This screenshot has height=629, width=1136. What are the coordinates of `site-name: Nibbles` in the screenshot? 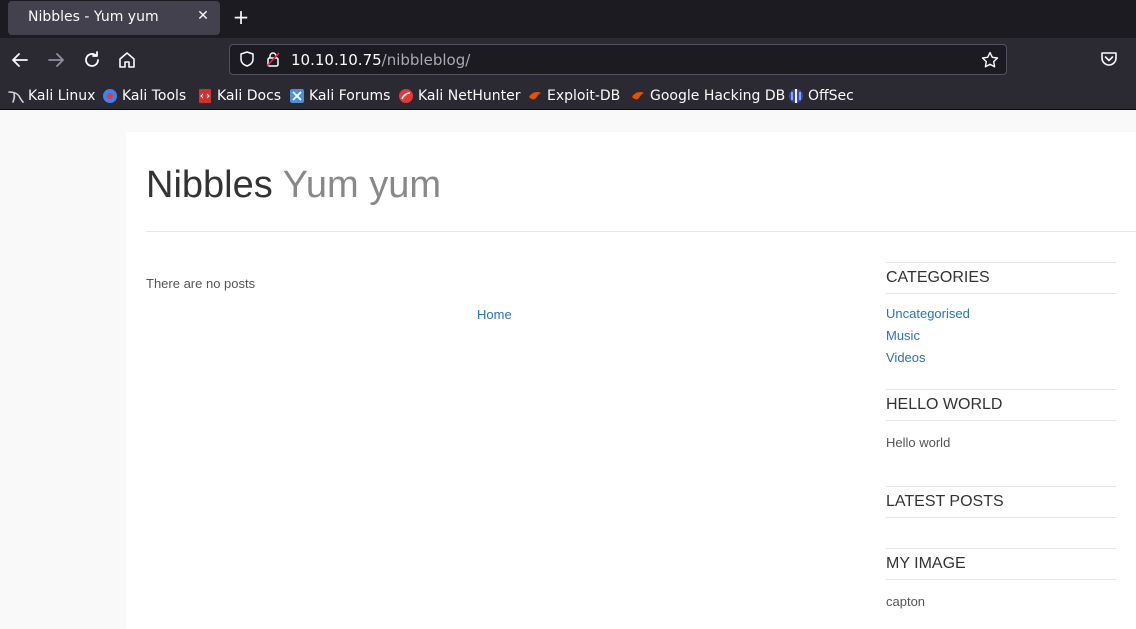 It's located at (209, 185).